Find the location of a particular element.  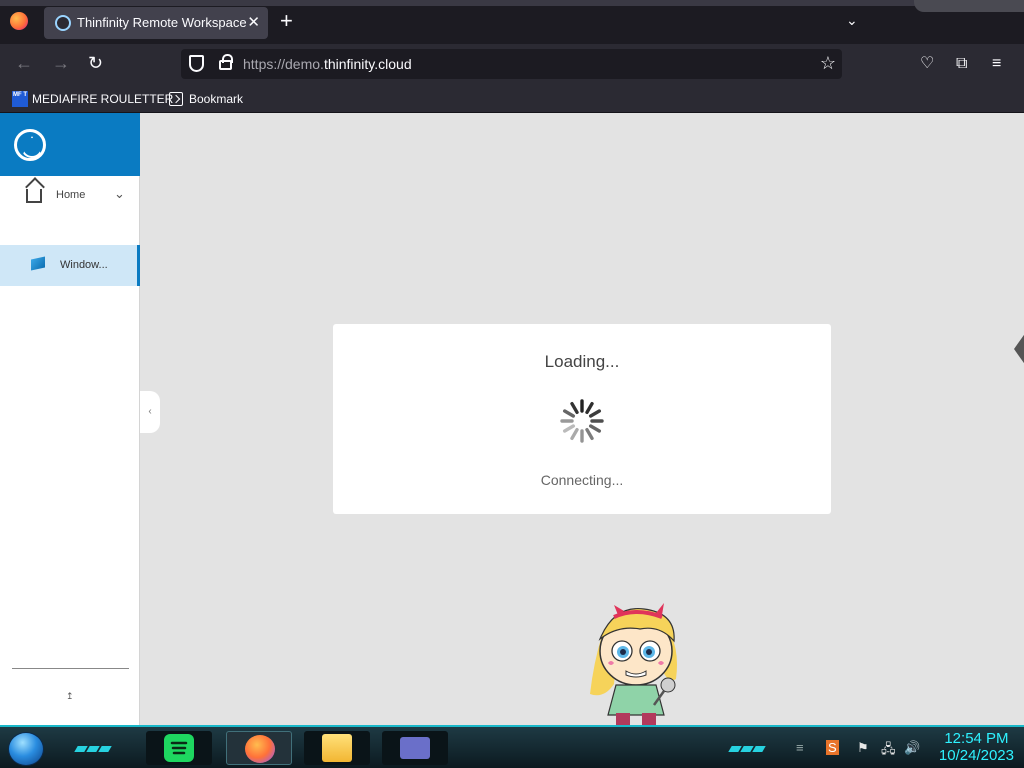

taskbar-app-file-explorer is located at coordinates (337, 748).